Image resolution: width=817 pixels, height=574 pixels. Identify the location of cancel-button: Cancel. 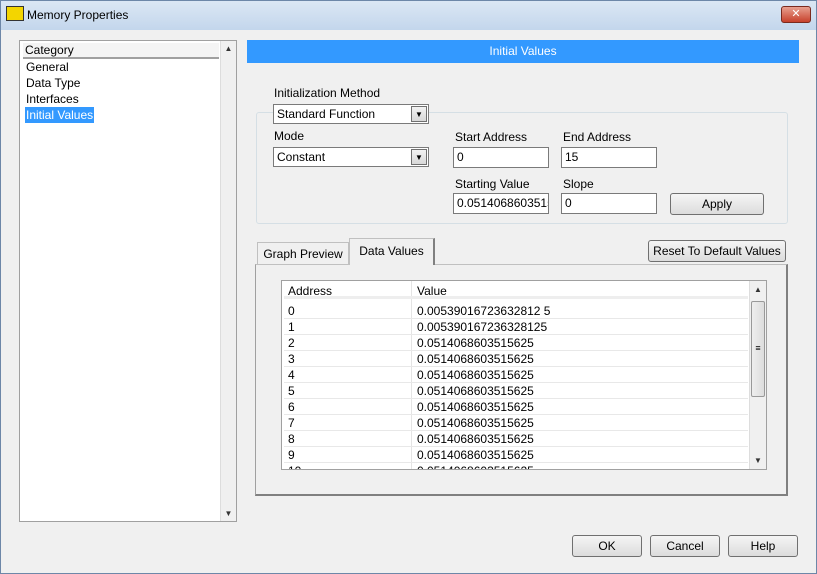
(685, 546).